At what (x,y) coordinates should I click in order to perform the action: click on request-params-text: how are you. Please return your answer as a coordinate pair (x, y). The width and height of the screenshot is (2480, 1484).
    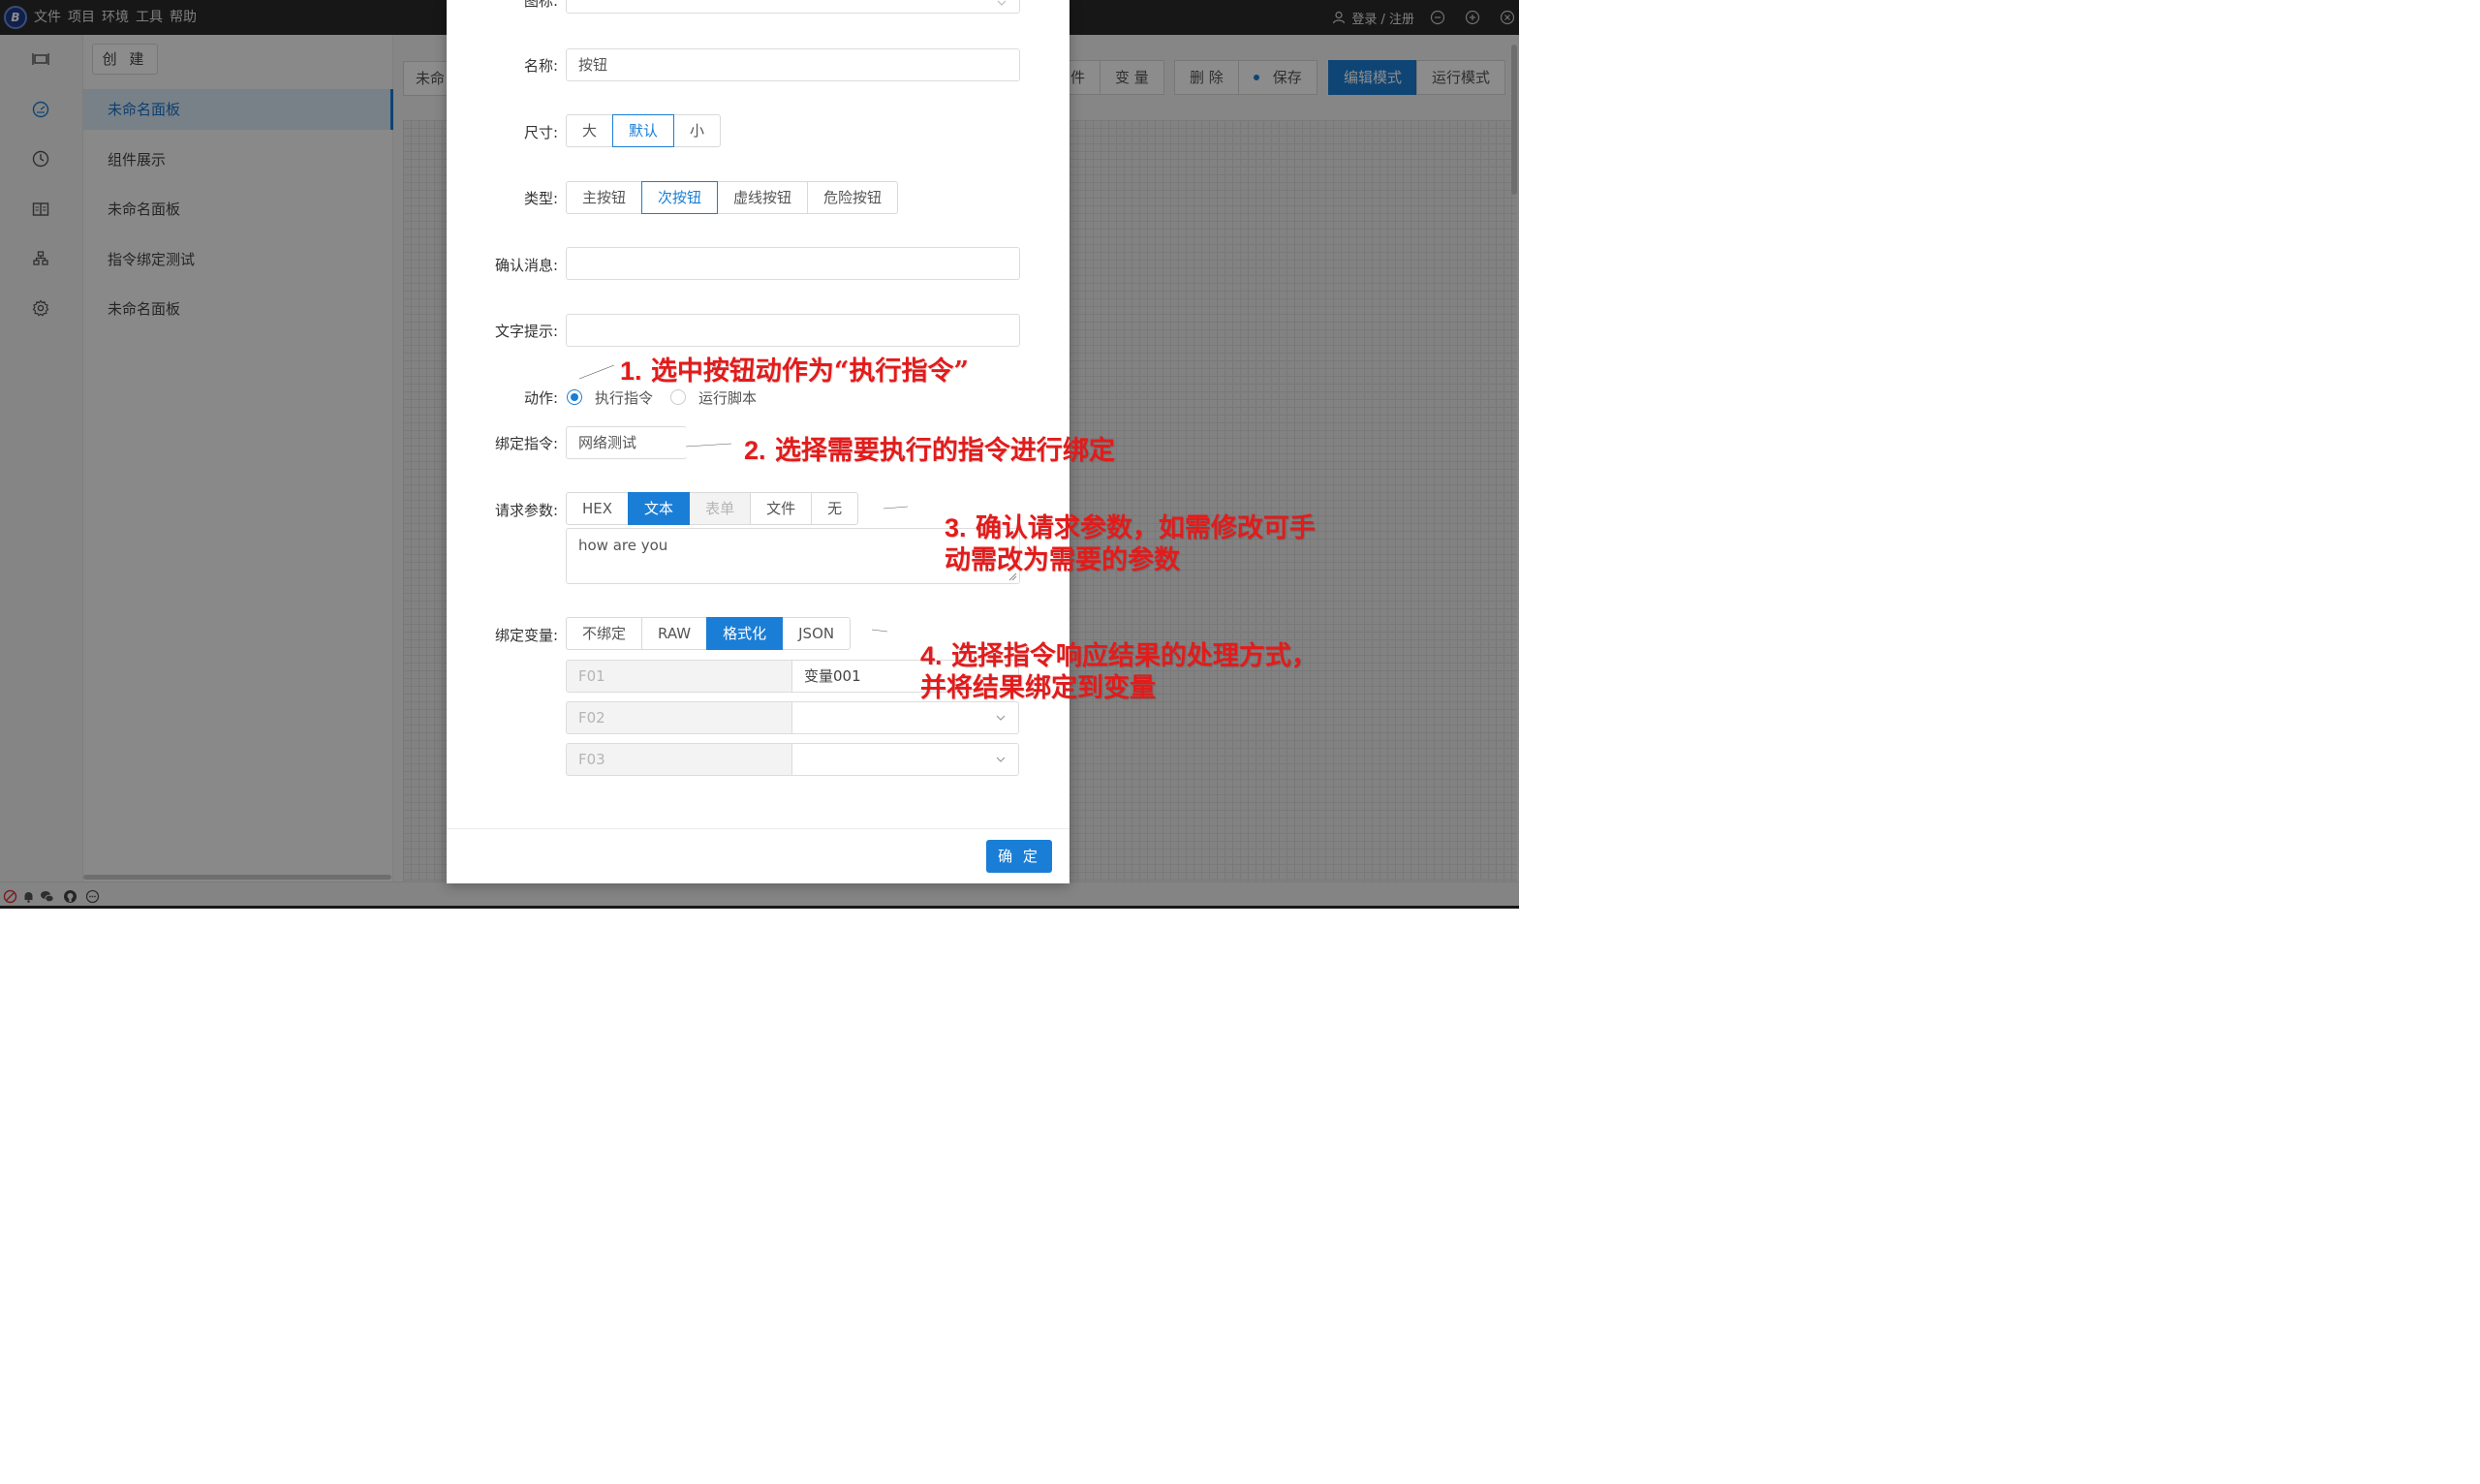
    Looking at the image, I should click on (623, 545).